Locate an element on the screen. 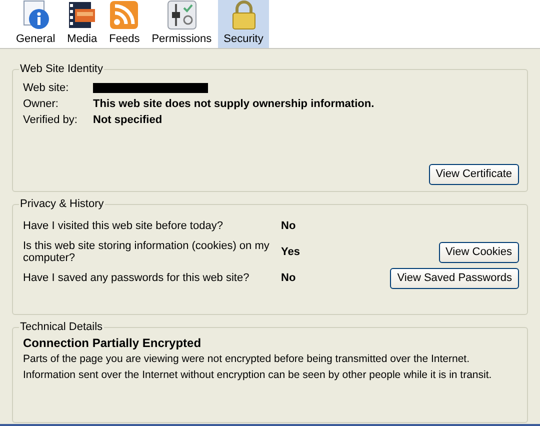  question-text: Is this web site storing information (cookies) on my computer? is located at coordinates (146, 252).